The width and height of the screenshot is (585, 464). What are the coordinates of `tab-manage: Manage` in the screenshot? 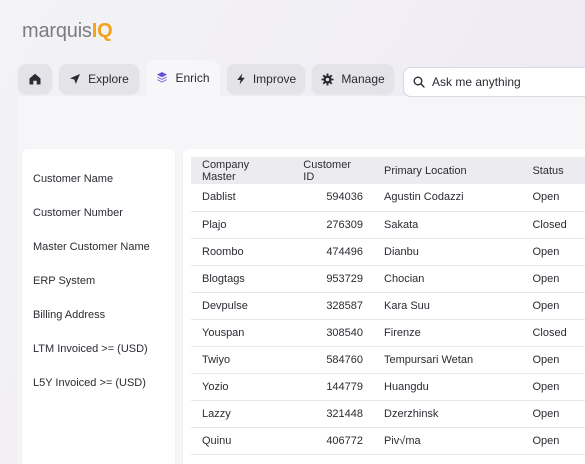 It's located at (353, 79).